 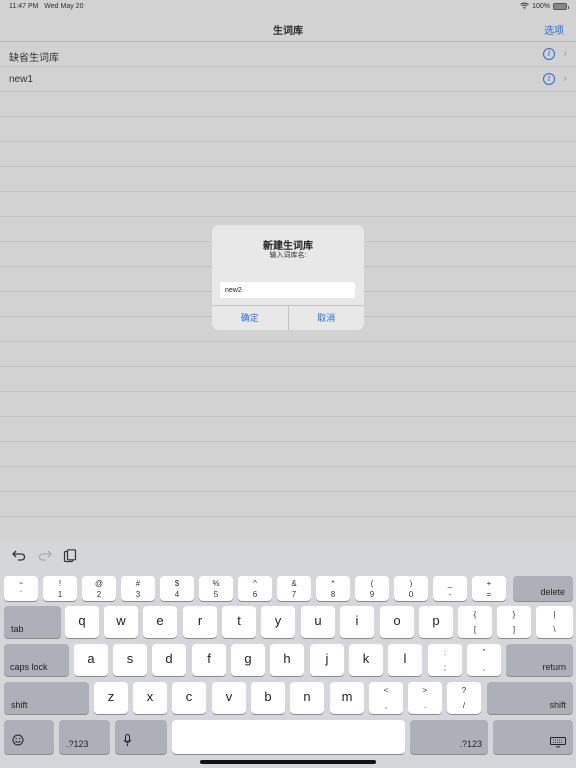 I want to click on key-j: j, so click(x=327, y=660).